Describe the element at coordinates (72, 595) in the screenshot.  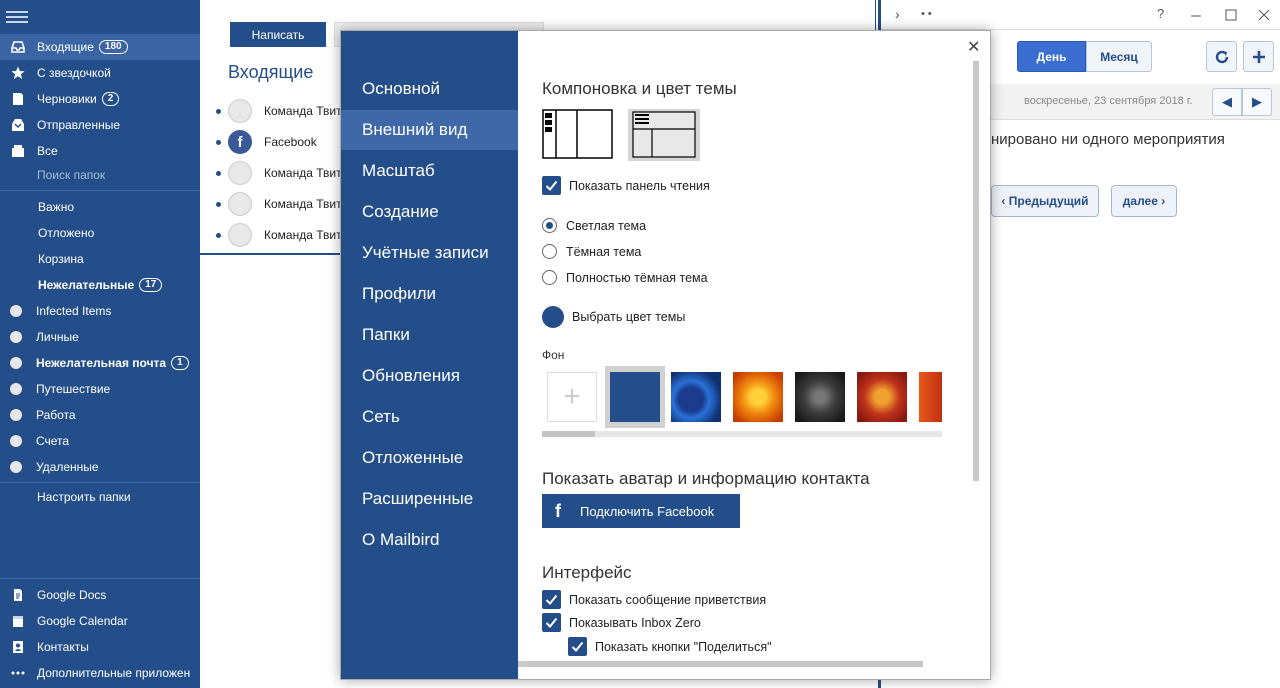
I see `app-label: Google Docs` at that location.